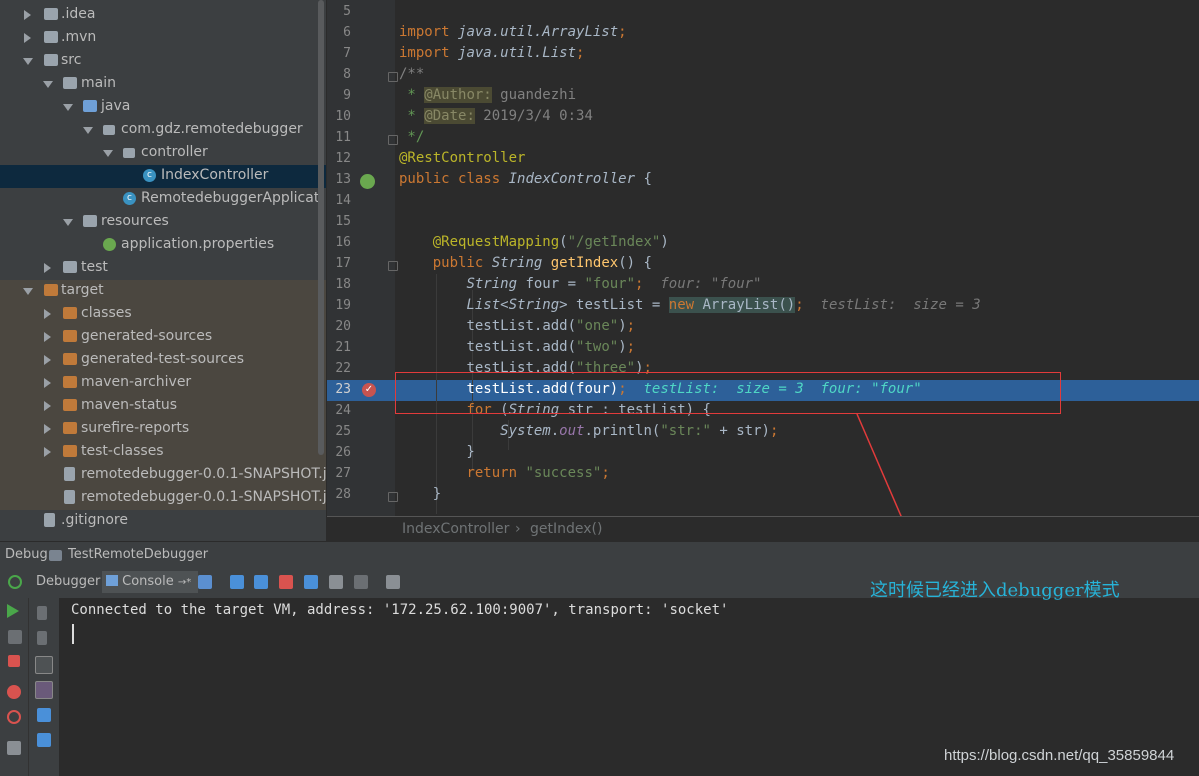 The image size is (1199, 776). Describe the element at coordinates (343, 116) in the screenshot. I see `line-number: 10` at that location.